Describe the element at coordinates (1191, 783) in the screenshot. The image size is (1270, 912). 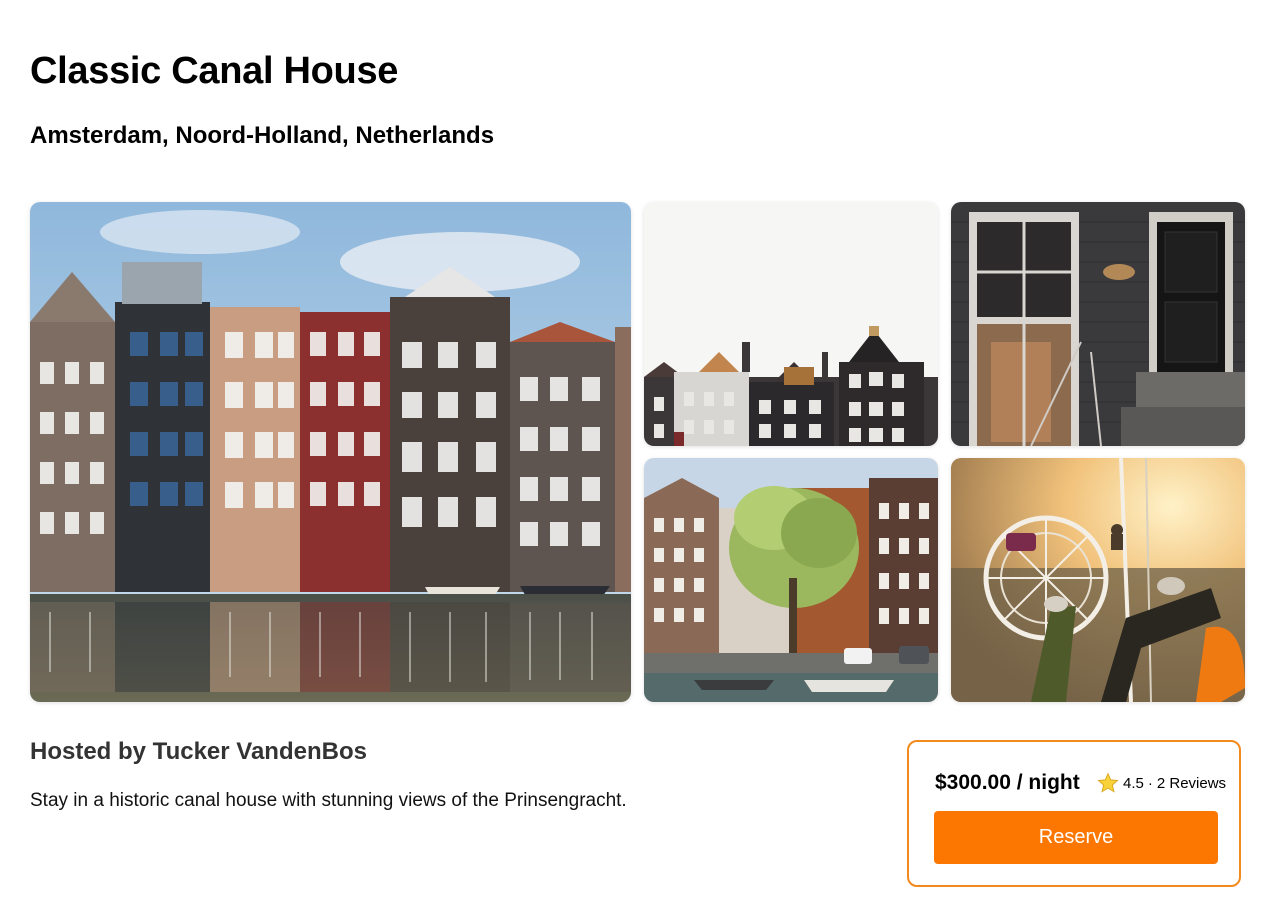
I see `review-count: 2 Reviews` at that location.